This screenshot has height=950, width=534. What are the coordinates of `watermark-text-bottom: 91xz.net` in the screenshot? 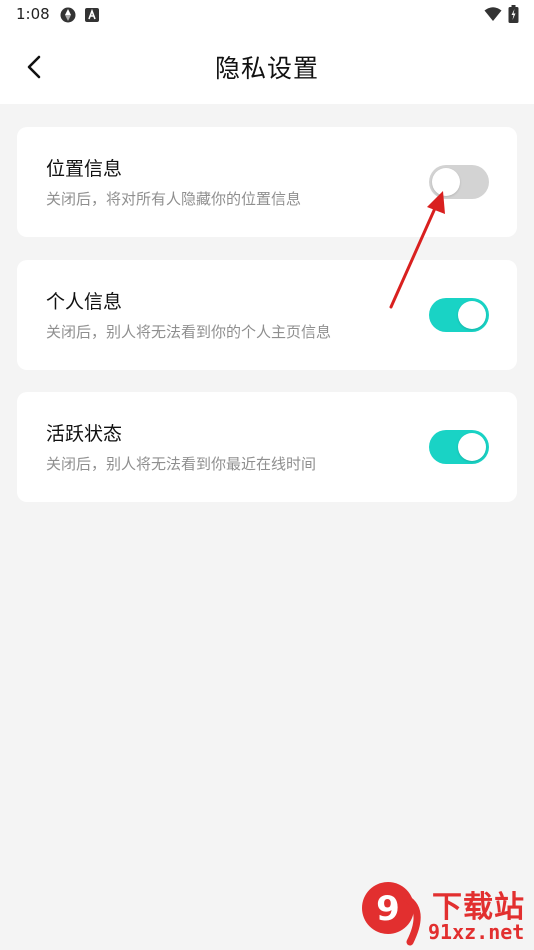 It's located at (476, 932).